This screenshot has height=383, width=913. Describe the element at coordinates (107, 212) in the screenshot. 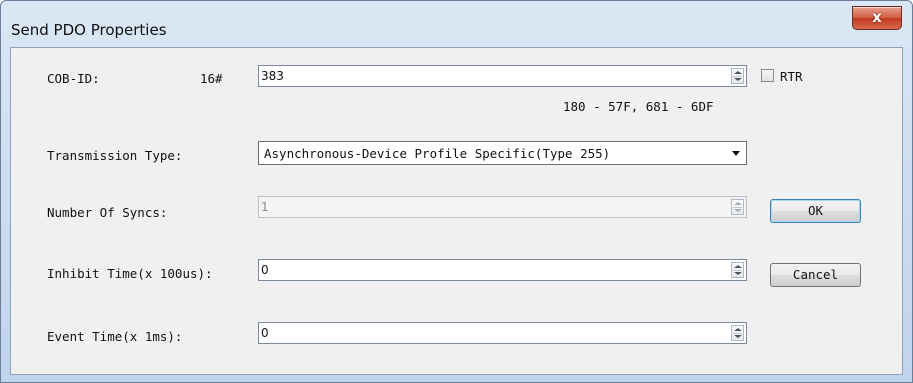

I see `number-of-syncs-label: Number Of Syncs:` at that location.